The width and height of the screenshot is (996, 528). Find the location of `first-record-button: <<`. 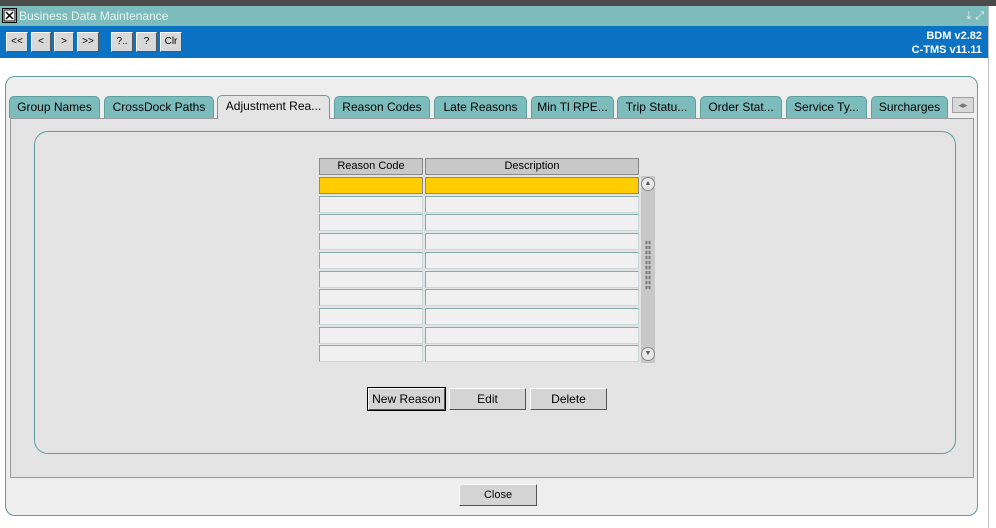

first-record-button: << is located at coordinates (17, 42).